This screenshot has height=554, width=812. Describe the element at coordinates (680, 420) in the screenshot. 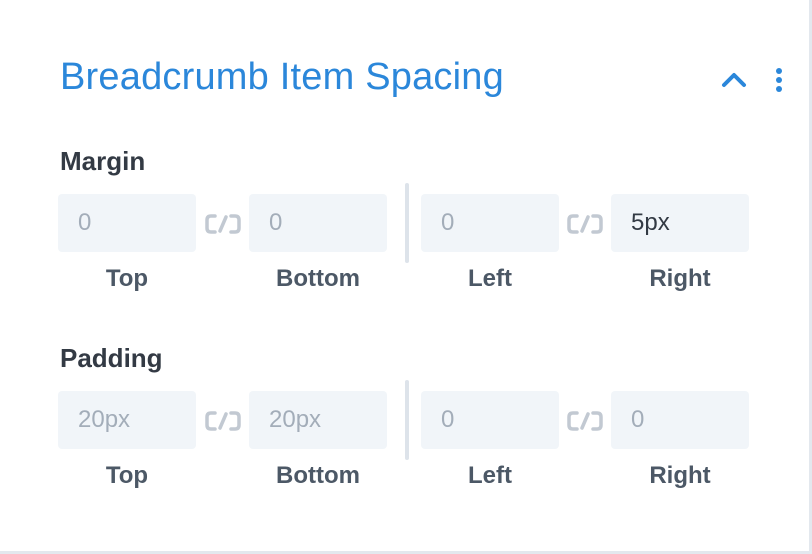

I see `padding-right-input: 0` at that location.